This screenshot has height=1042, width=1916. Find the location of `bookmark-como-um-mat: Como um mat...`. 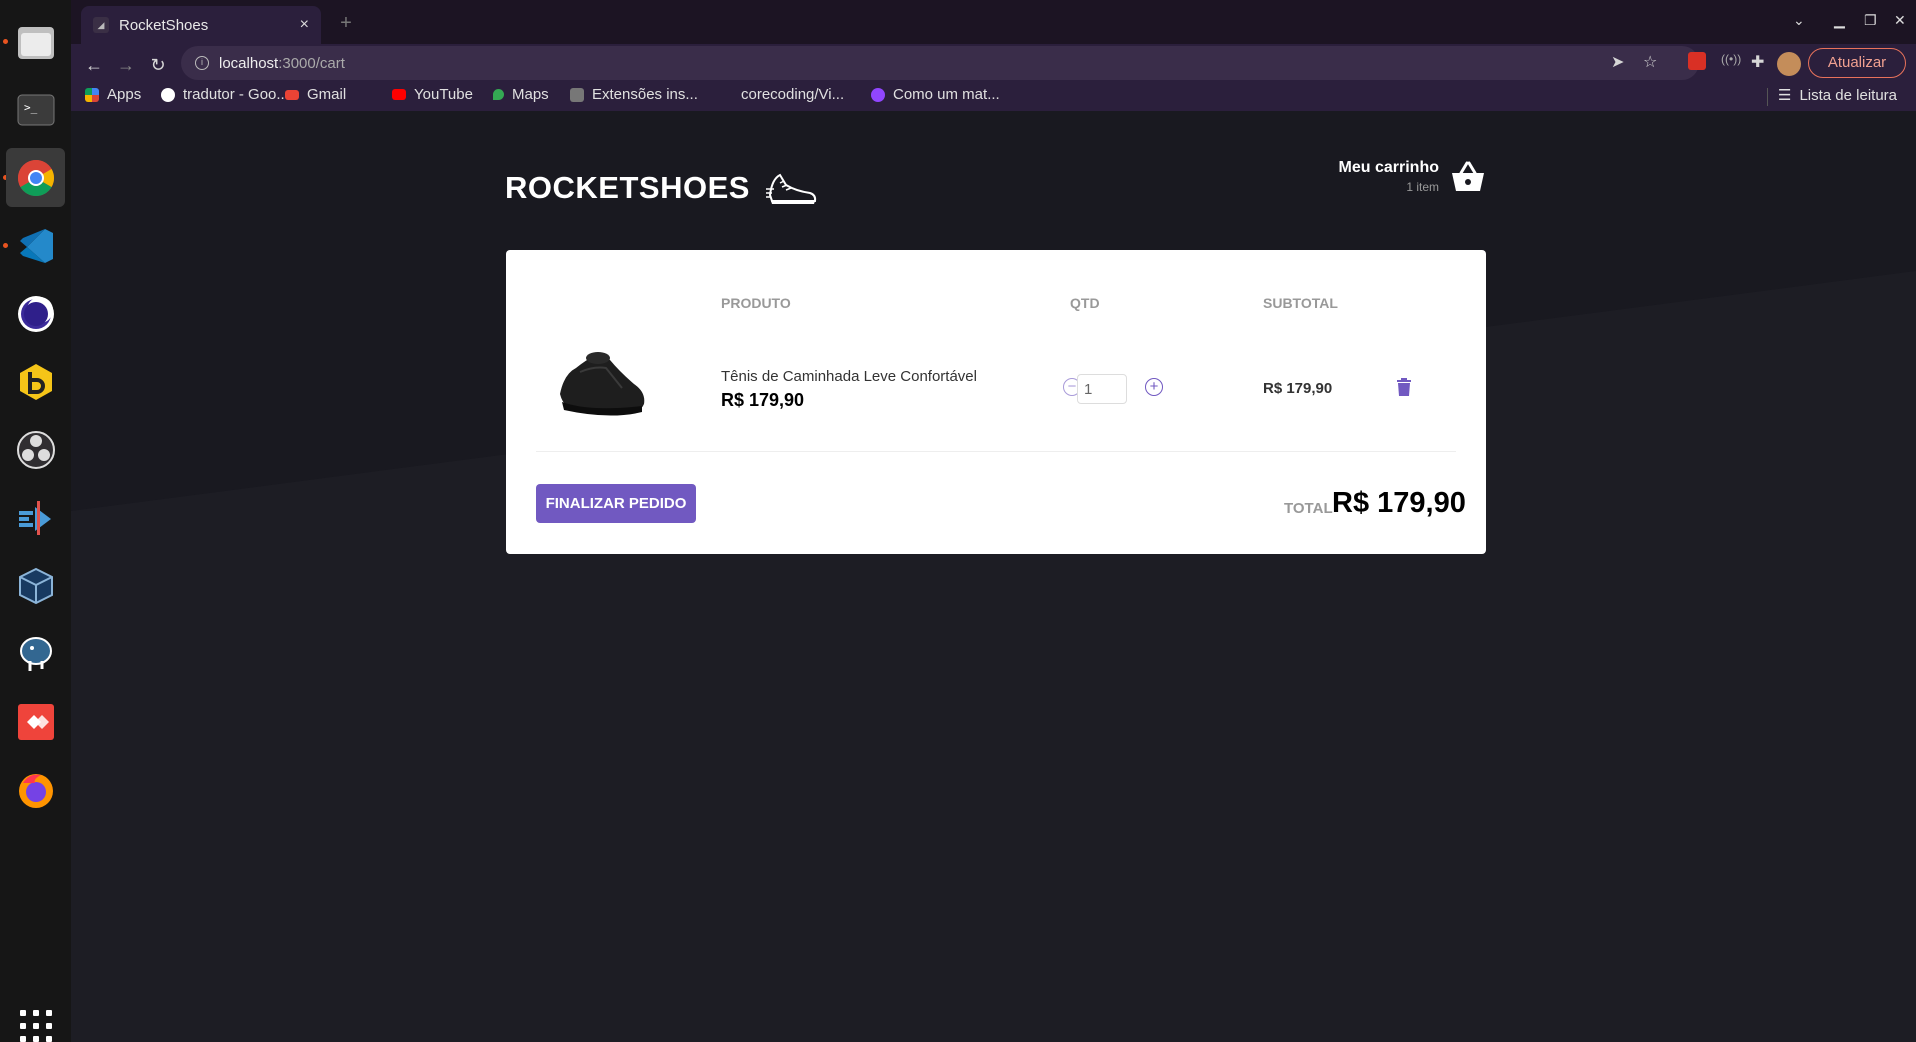

bookmark-como-um-mat: Como um mat... is located at coordinates (935, 94).